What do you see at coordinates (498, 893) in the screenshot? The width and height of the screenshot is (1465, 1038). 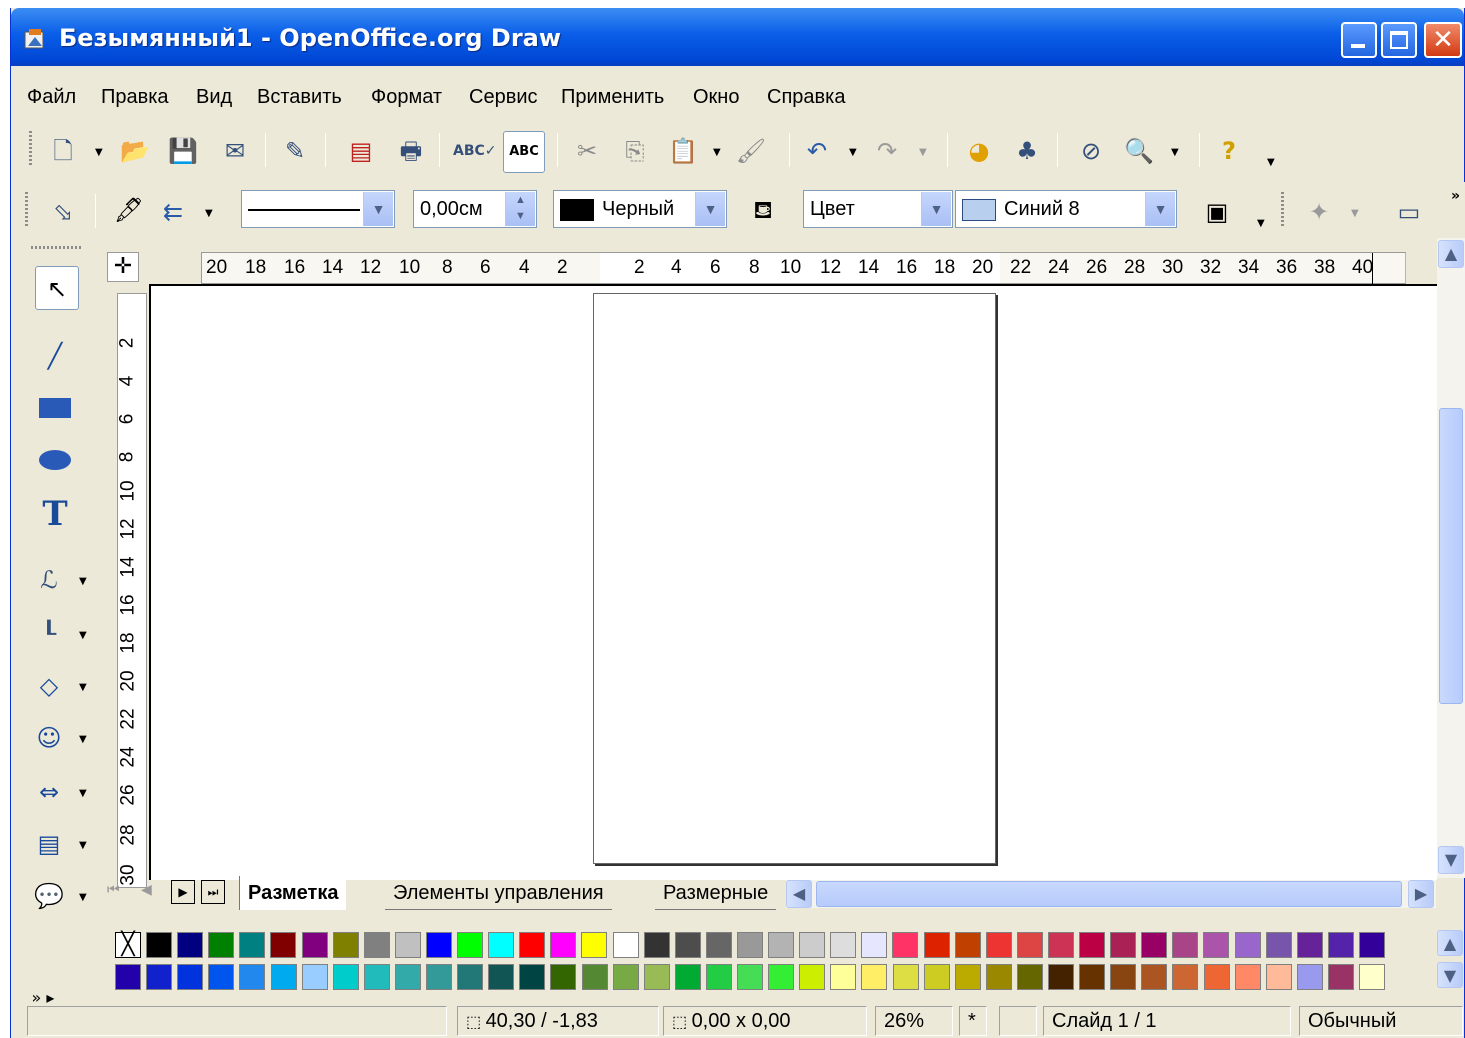 I see `tab-controls: Элементы управления` at bounding box center [498, 893].